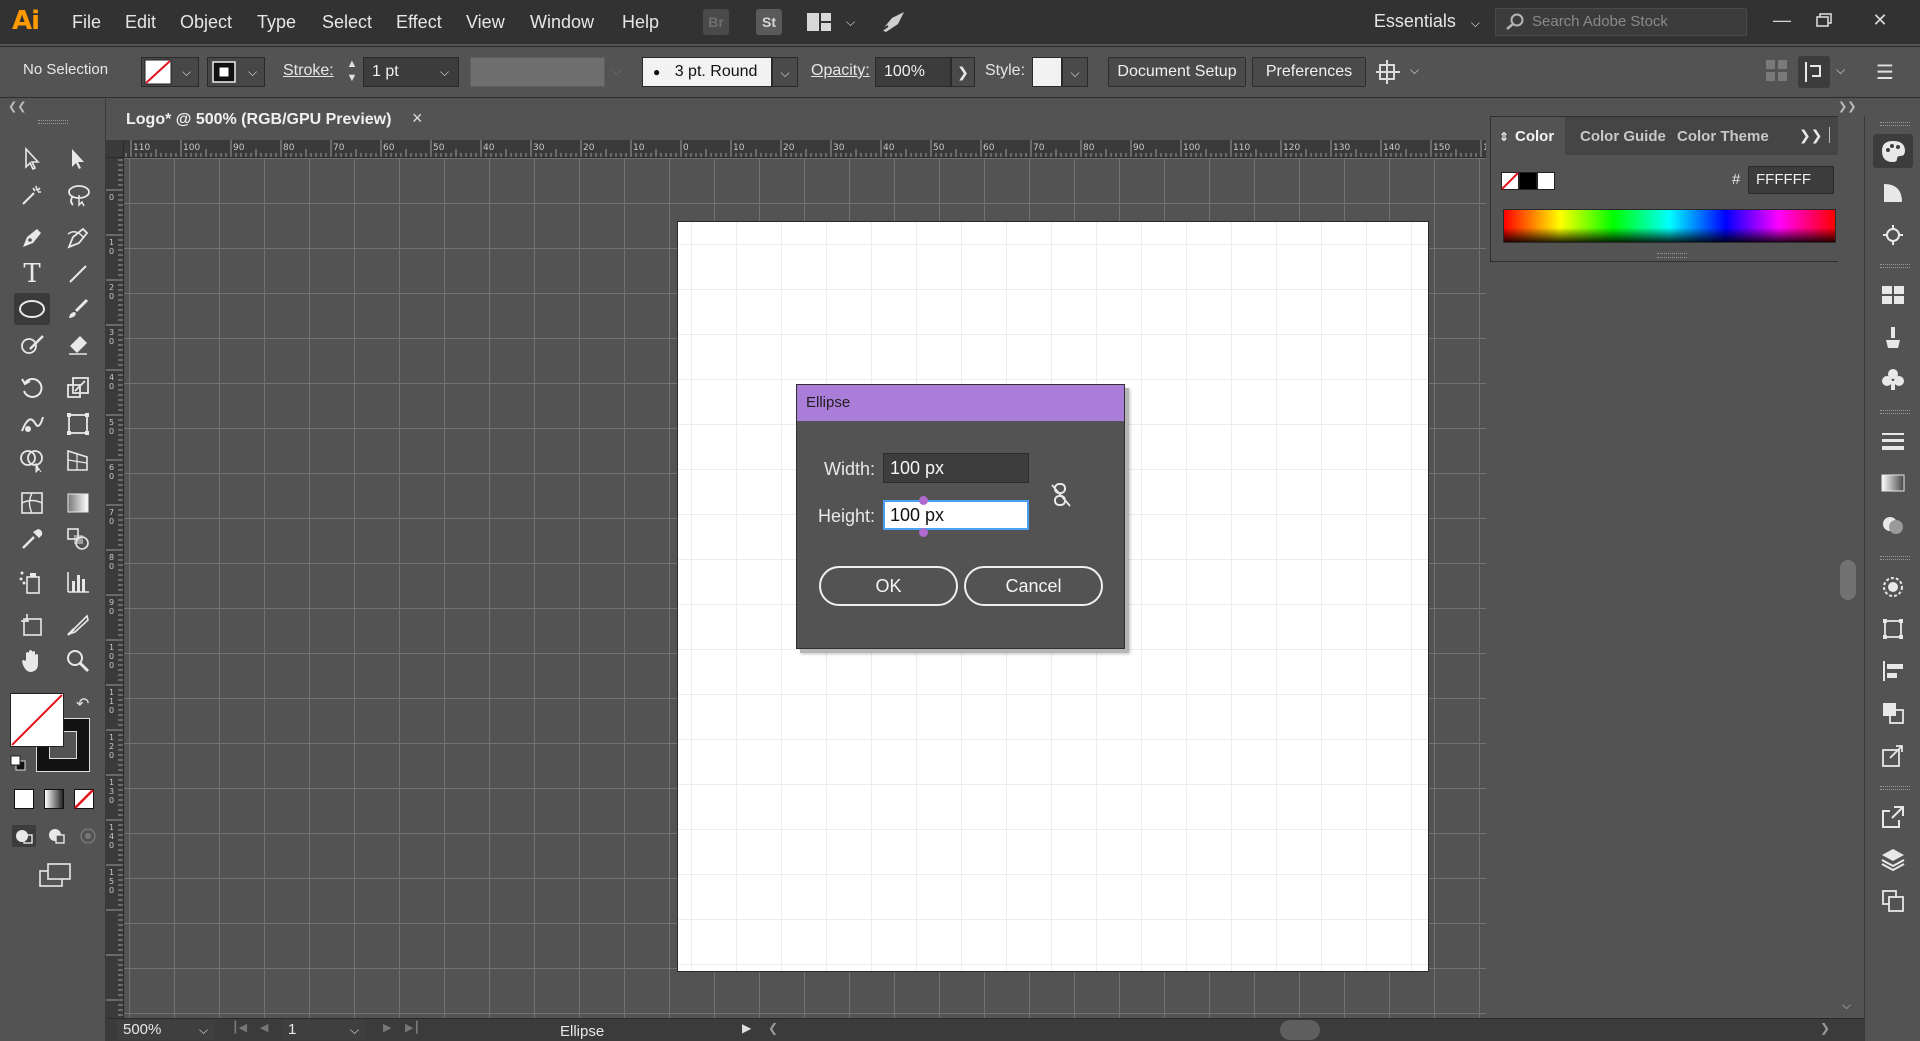 The height and width of the screenshot is (1041, 1920). Describe the element at coordinates (746, 1028) in the screenshot. I see `status-menu-arrow-icon: ▶` at that location.